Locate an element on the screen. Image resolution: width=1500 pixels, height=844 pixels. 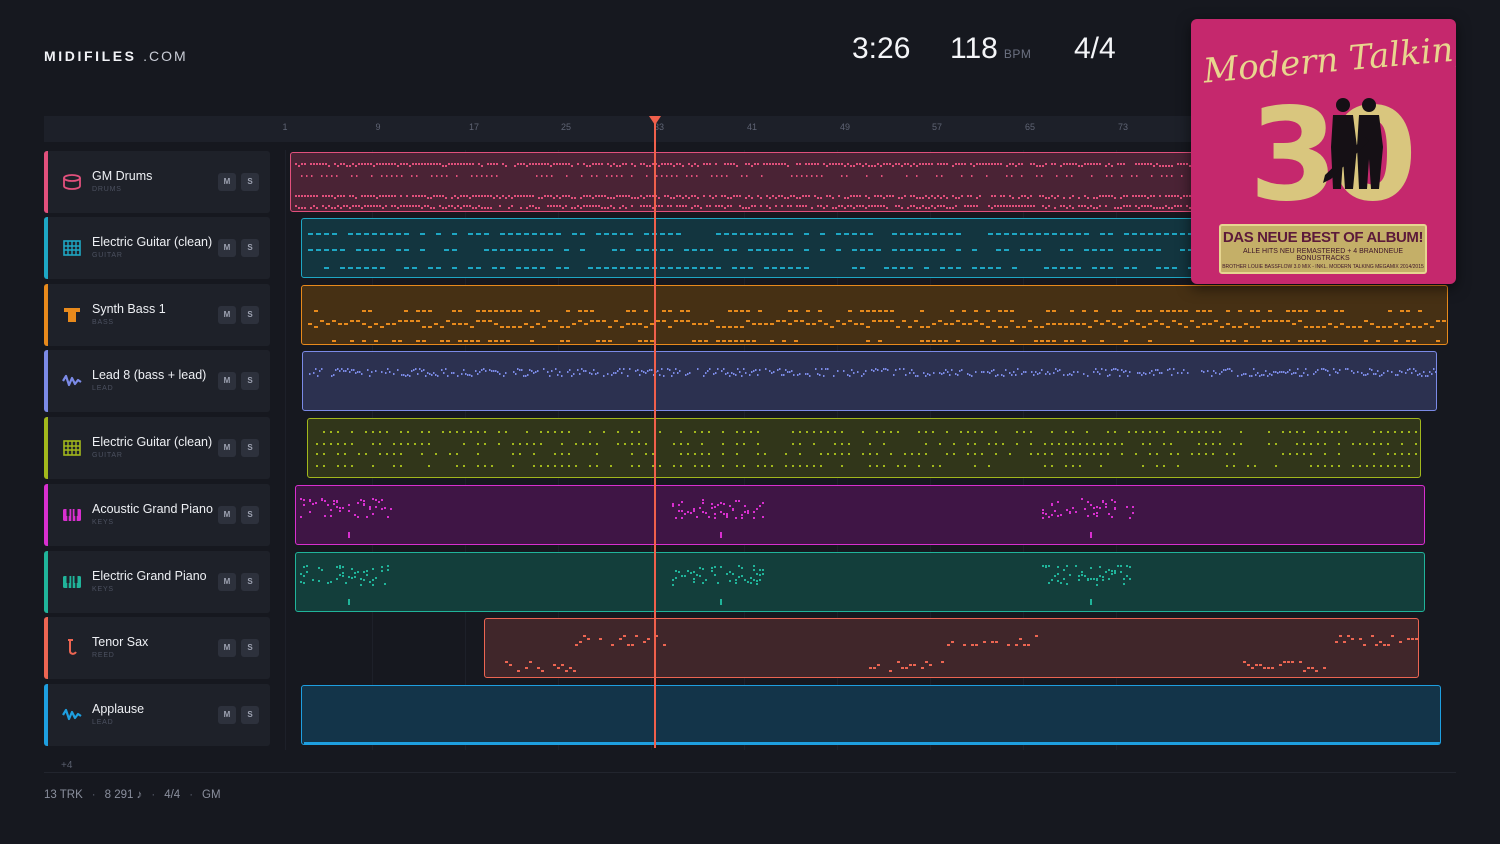
track-name: Electric Grand Piano is located at coordinates (149, 576).